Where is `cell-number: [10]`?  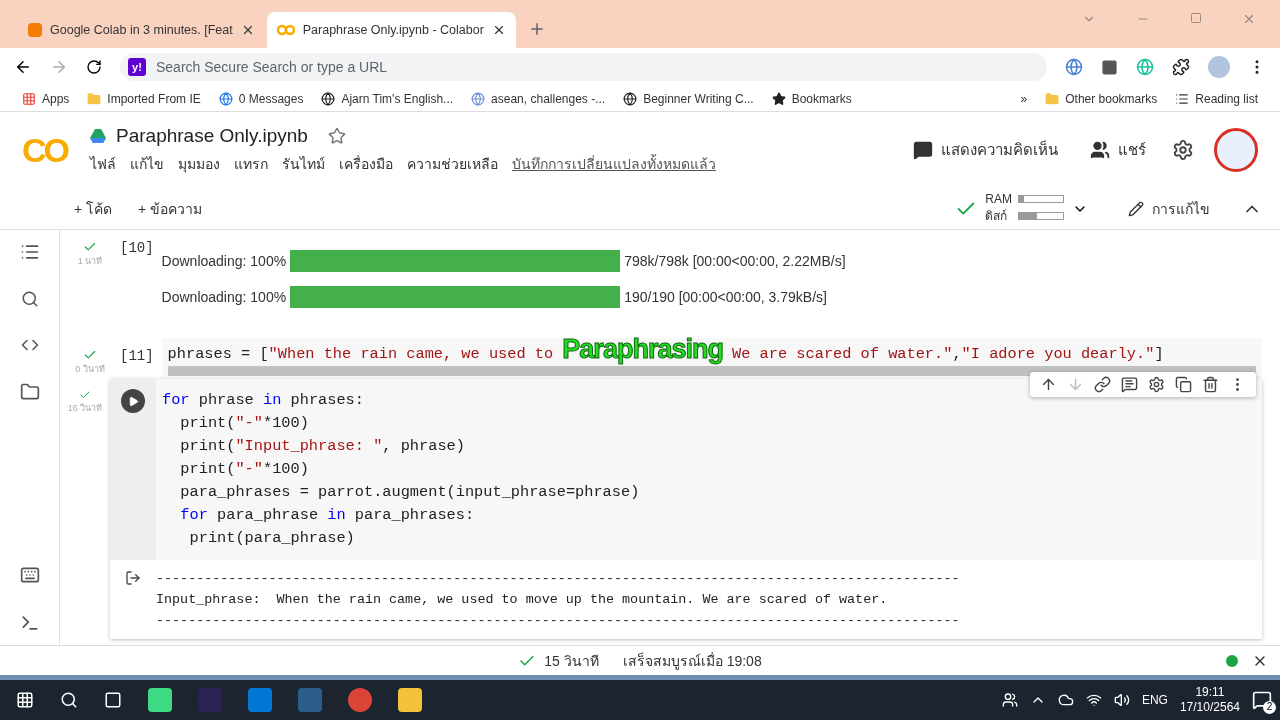
cell-number: [10] is located at coordinates (137, 248).